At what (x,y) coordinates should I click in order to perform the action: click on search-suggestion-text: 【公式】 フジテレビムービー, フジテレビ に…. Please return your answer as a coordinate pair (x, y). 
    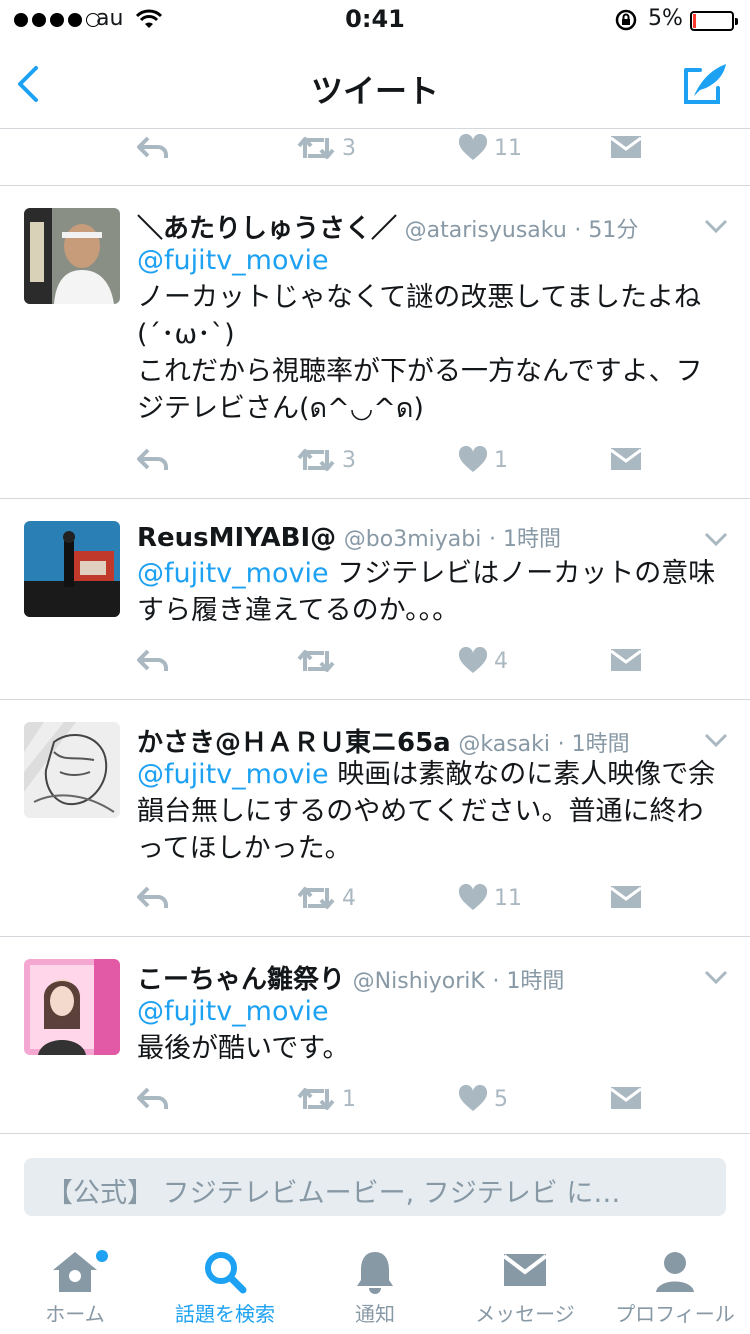
    Looking at the image, I should click on (333, 1193).